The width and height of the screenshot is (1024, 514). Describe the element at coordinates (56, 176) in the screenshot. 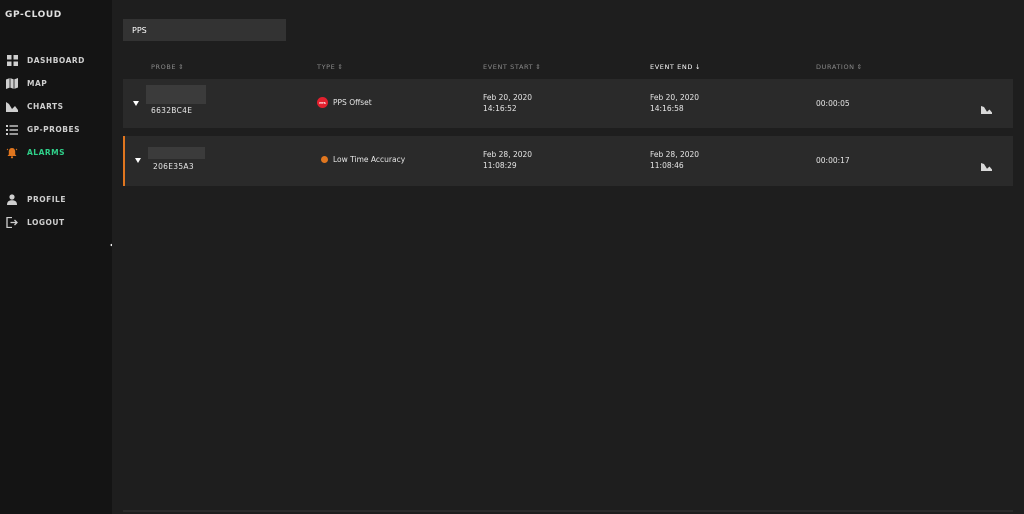

I see `sidebar-divider` at that location.